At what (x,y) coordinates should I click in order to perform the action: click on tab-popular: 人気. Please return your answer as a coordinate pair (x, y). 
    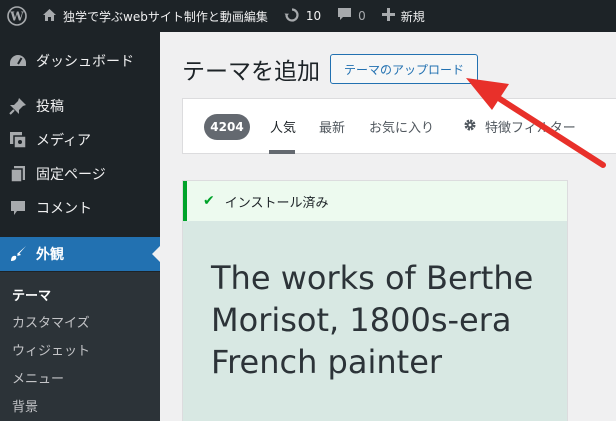
    Looking at the image, I should click on (283, 126).